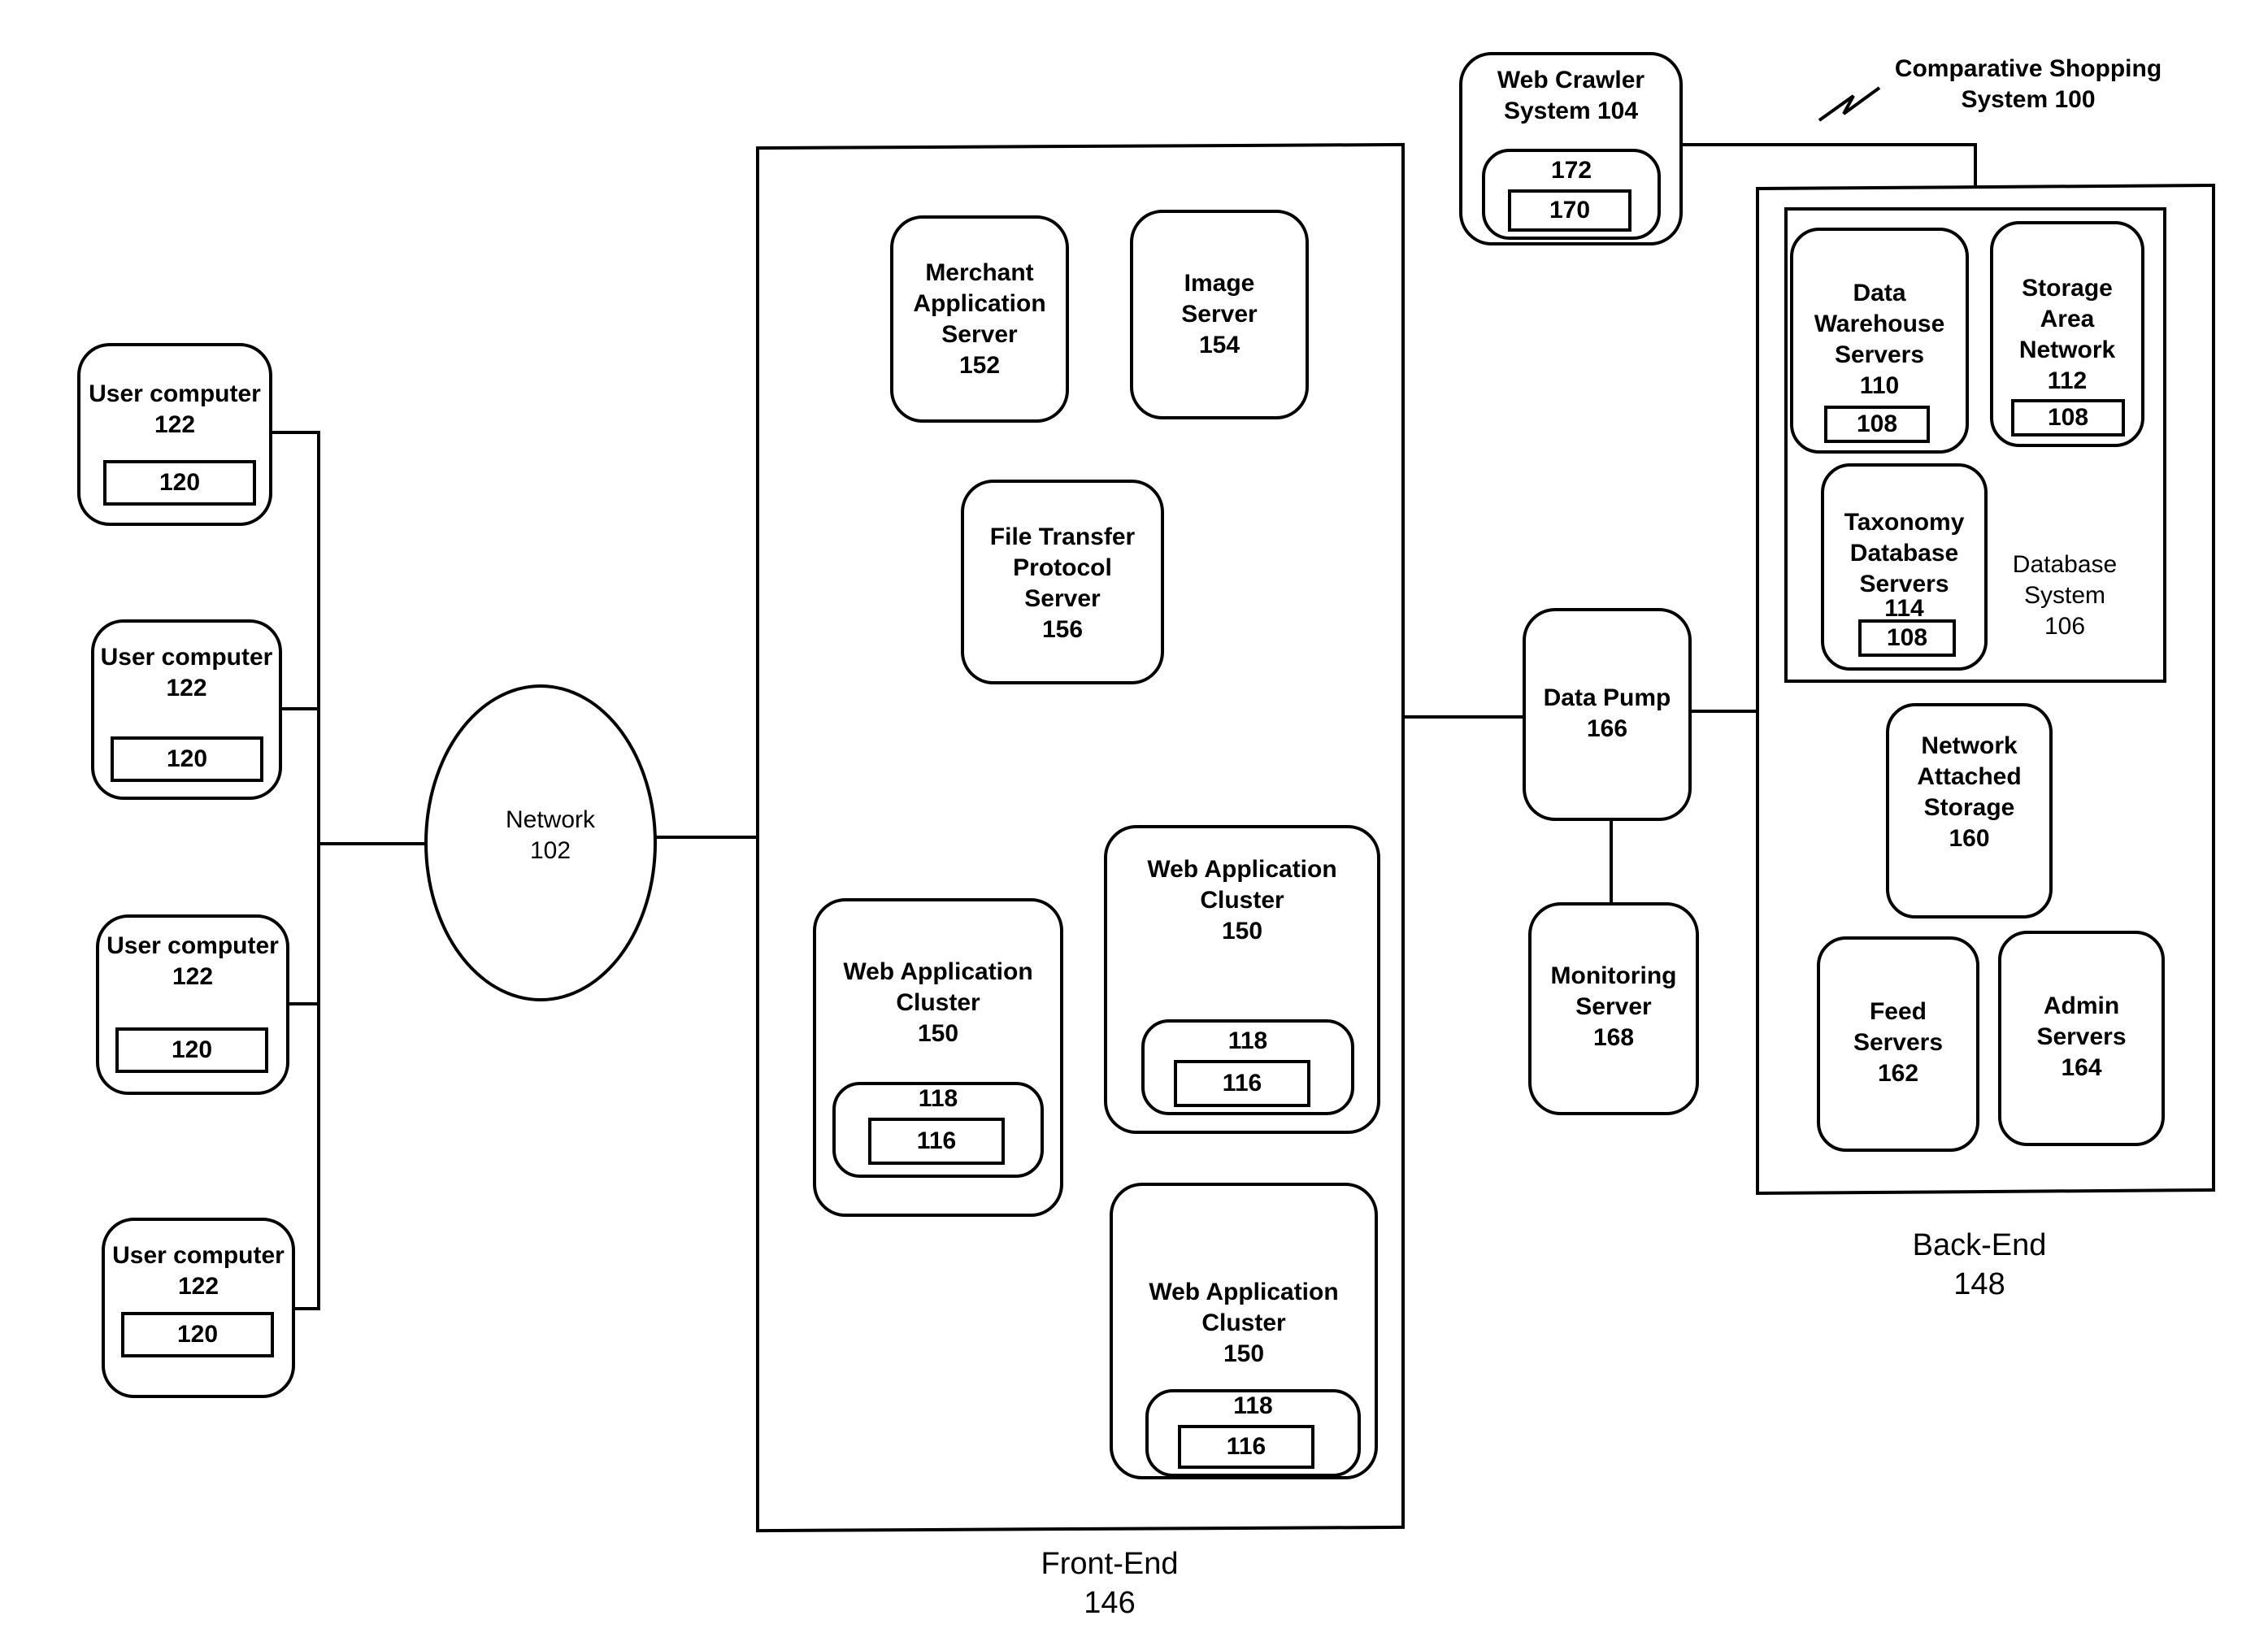 The height and width of the screenshot is (1646, 2268). Describe the element at coordinates (1898, 1011) in the screenshot. I see `feed-line1: Feed` at that location.